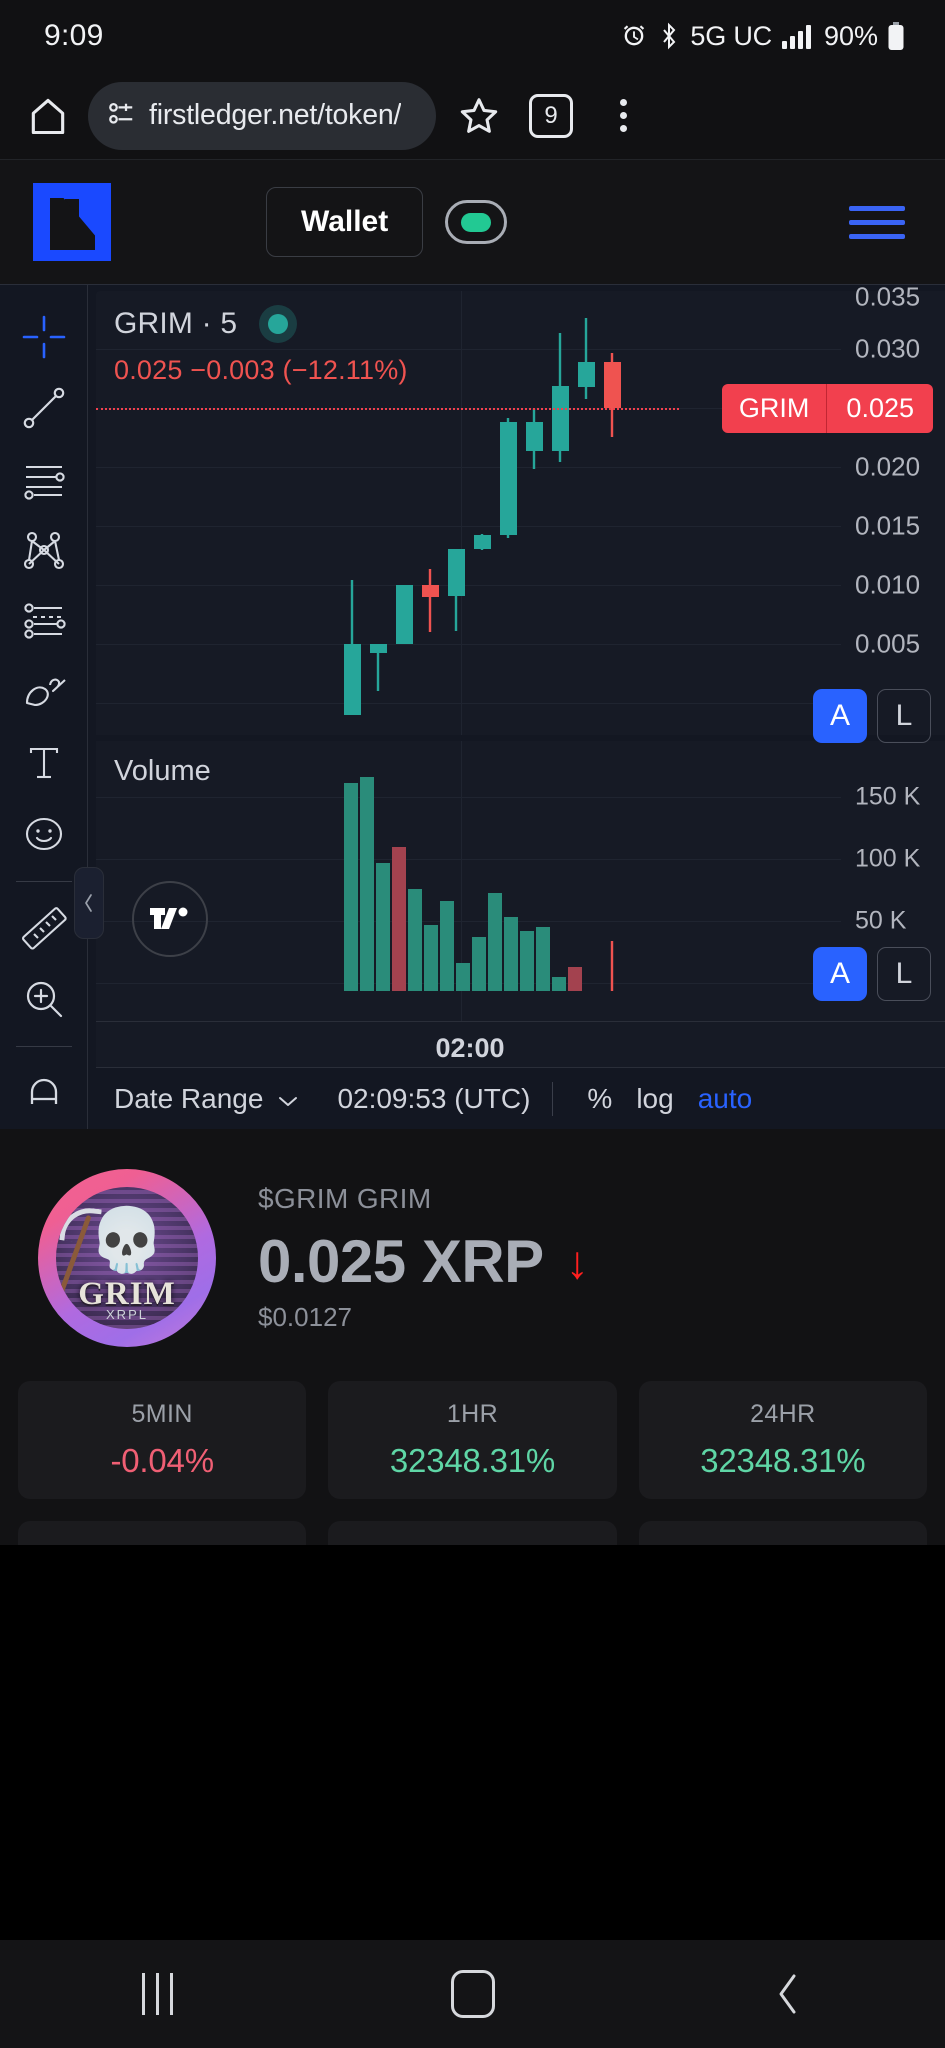 The height and width of the screenshot is (2048, 945). I want to click on volume-scale-log-button: L, so click(904, 974).